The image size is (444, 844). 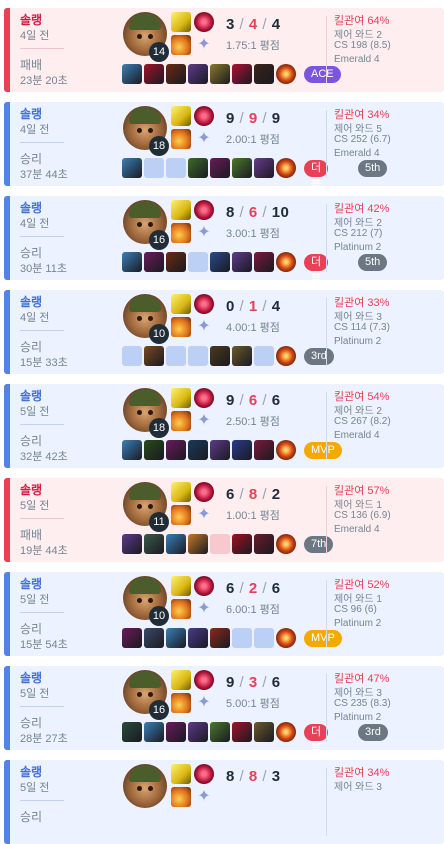 What do you see at coordinates (224, 802) in the screenshot?
I see `match-card: 솔랭 5일 전 승리 ✦ 8 / 8 / 3 킬관여 34% 제어 와드 3` at bounding box center [224, 802].